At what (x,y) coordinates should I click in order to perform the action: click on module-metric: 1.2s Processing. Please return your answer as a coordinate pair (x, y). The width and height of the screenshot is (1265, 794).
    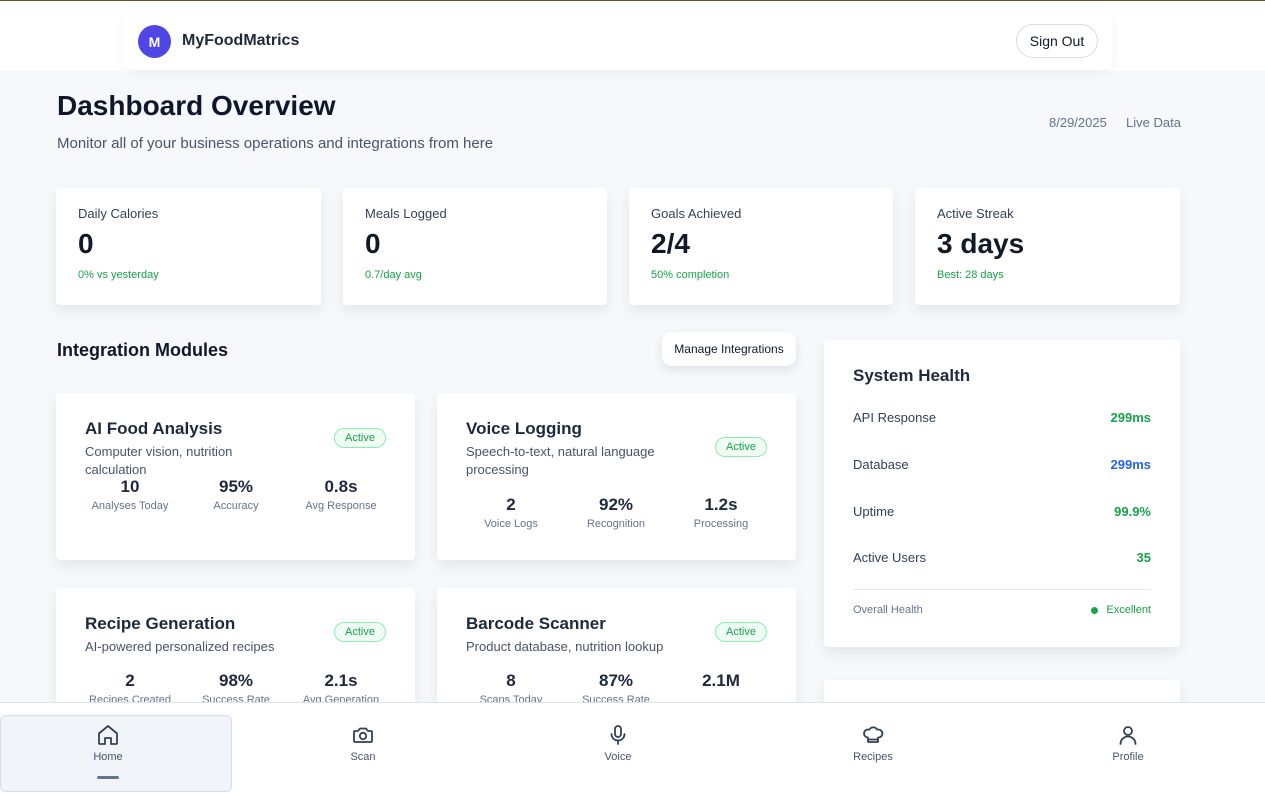
    Looking at the image, I should click on (721, 512).